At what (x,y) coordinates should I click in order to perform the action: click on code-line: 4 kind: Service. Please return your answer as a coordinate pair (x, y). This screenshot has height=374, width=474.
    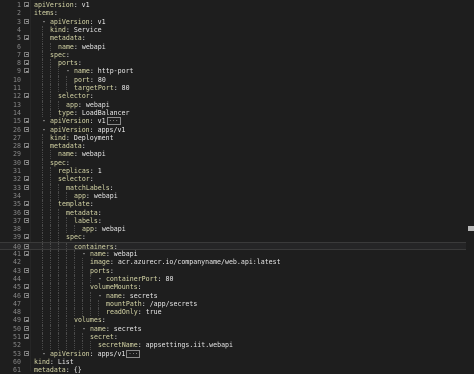
    Looking at the image, I should click on (237, 30).